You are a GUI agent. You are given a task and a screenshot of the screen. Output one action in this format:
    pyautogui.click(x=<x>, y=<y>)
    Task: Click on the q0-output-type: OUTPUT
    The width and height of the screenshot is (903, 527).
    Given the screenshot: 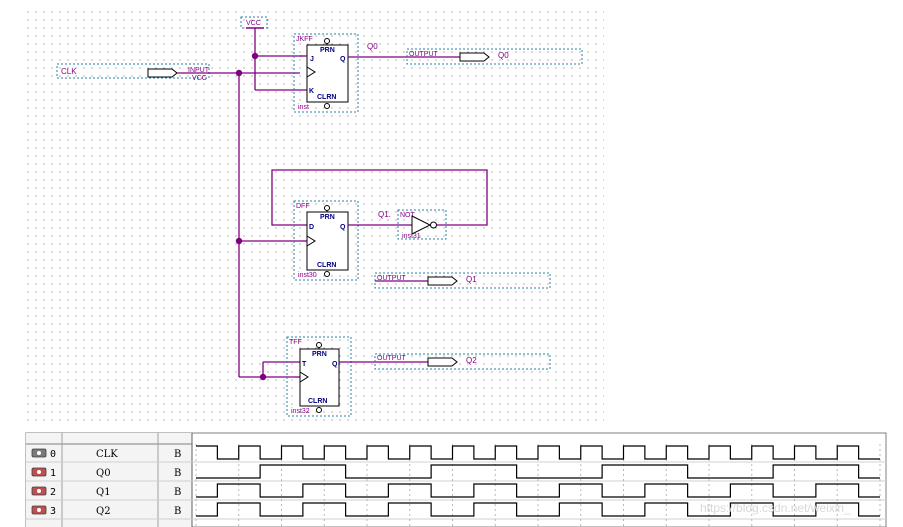 What is the action you would take?
    pyautogui.click(x=424, y=54)
    